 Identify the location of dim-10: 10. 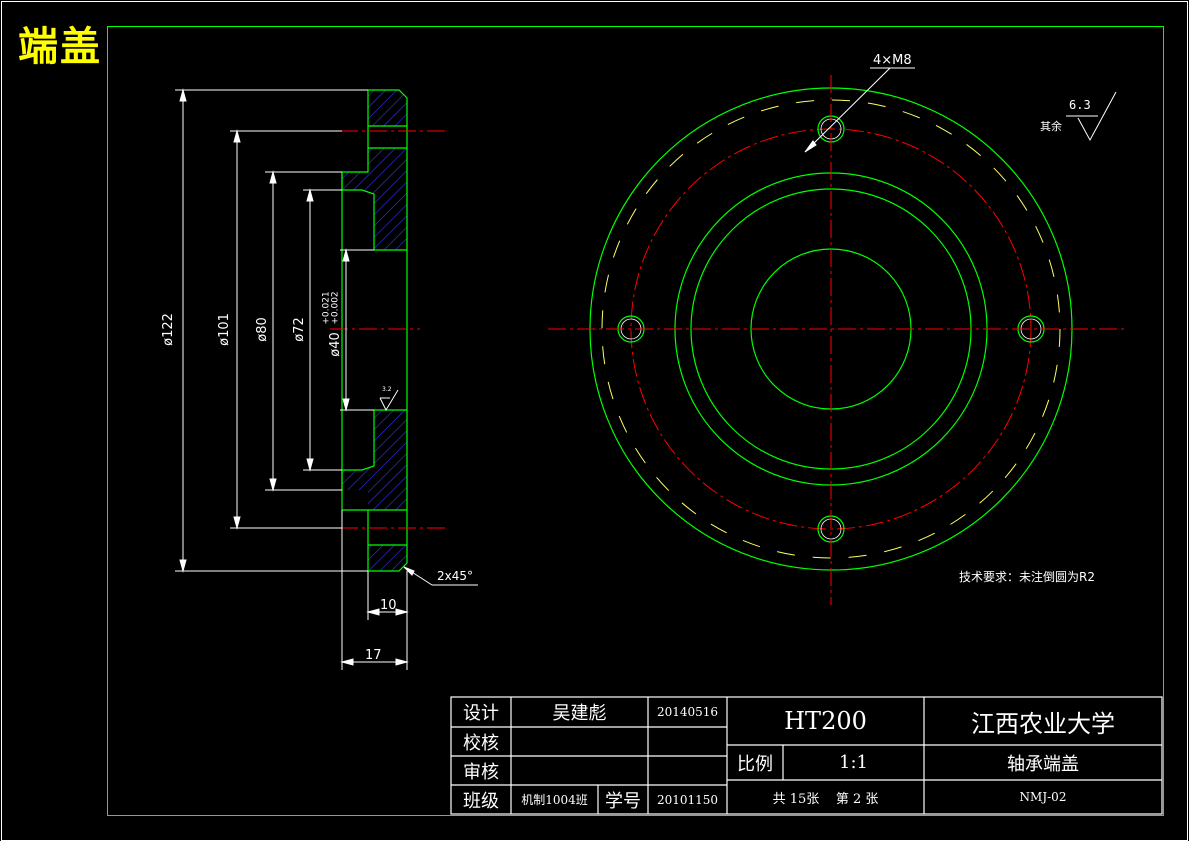
(388, 605).